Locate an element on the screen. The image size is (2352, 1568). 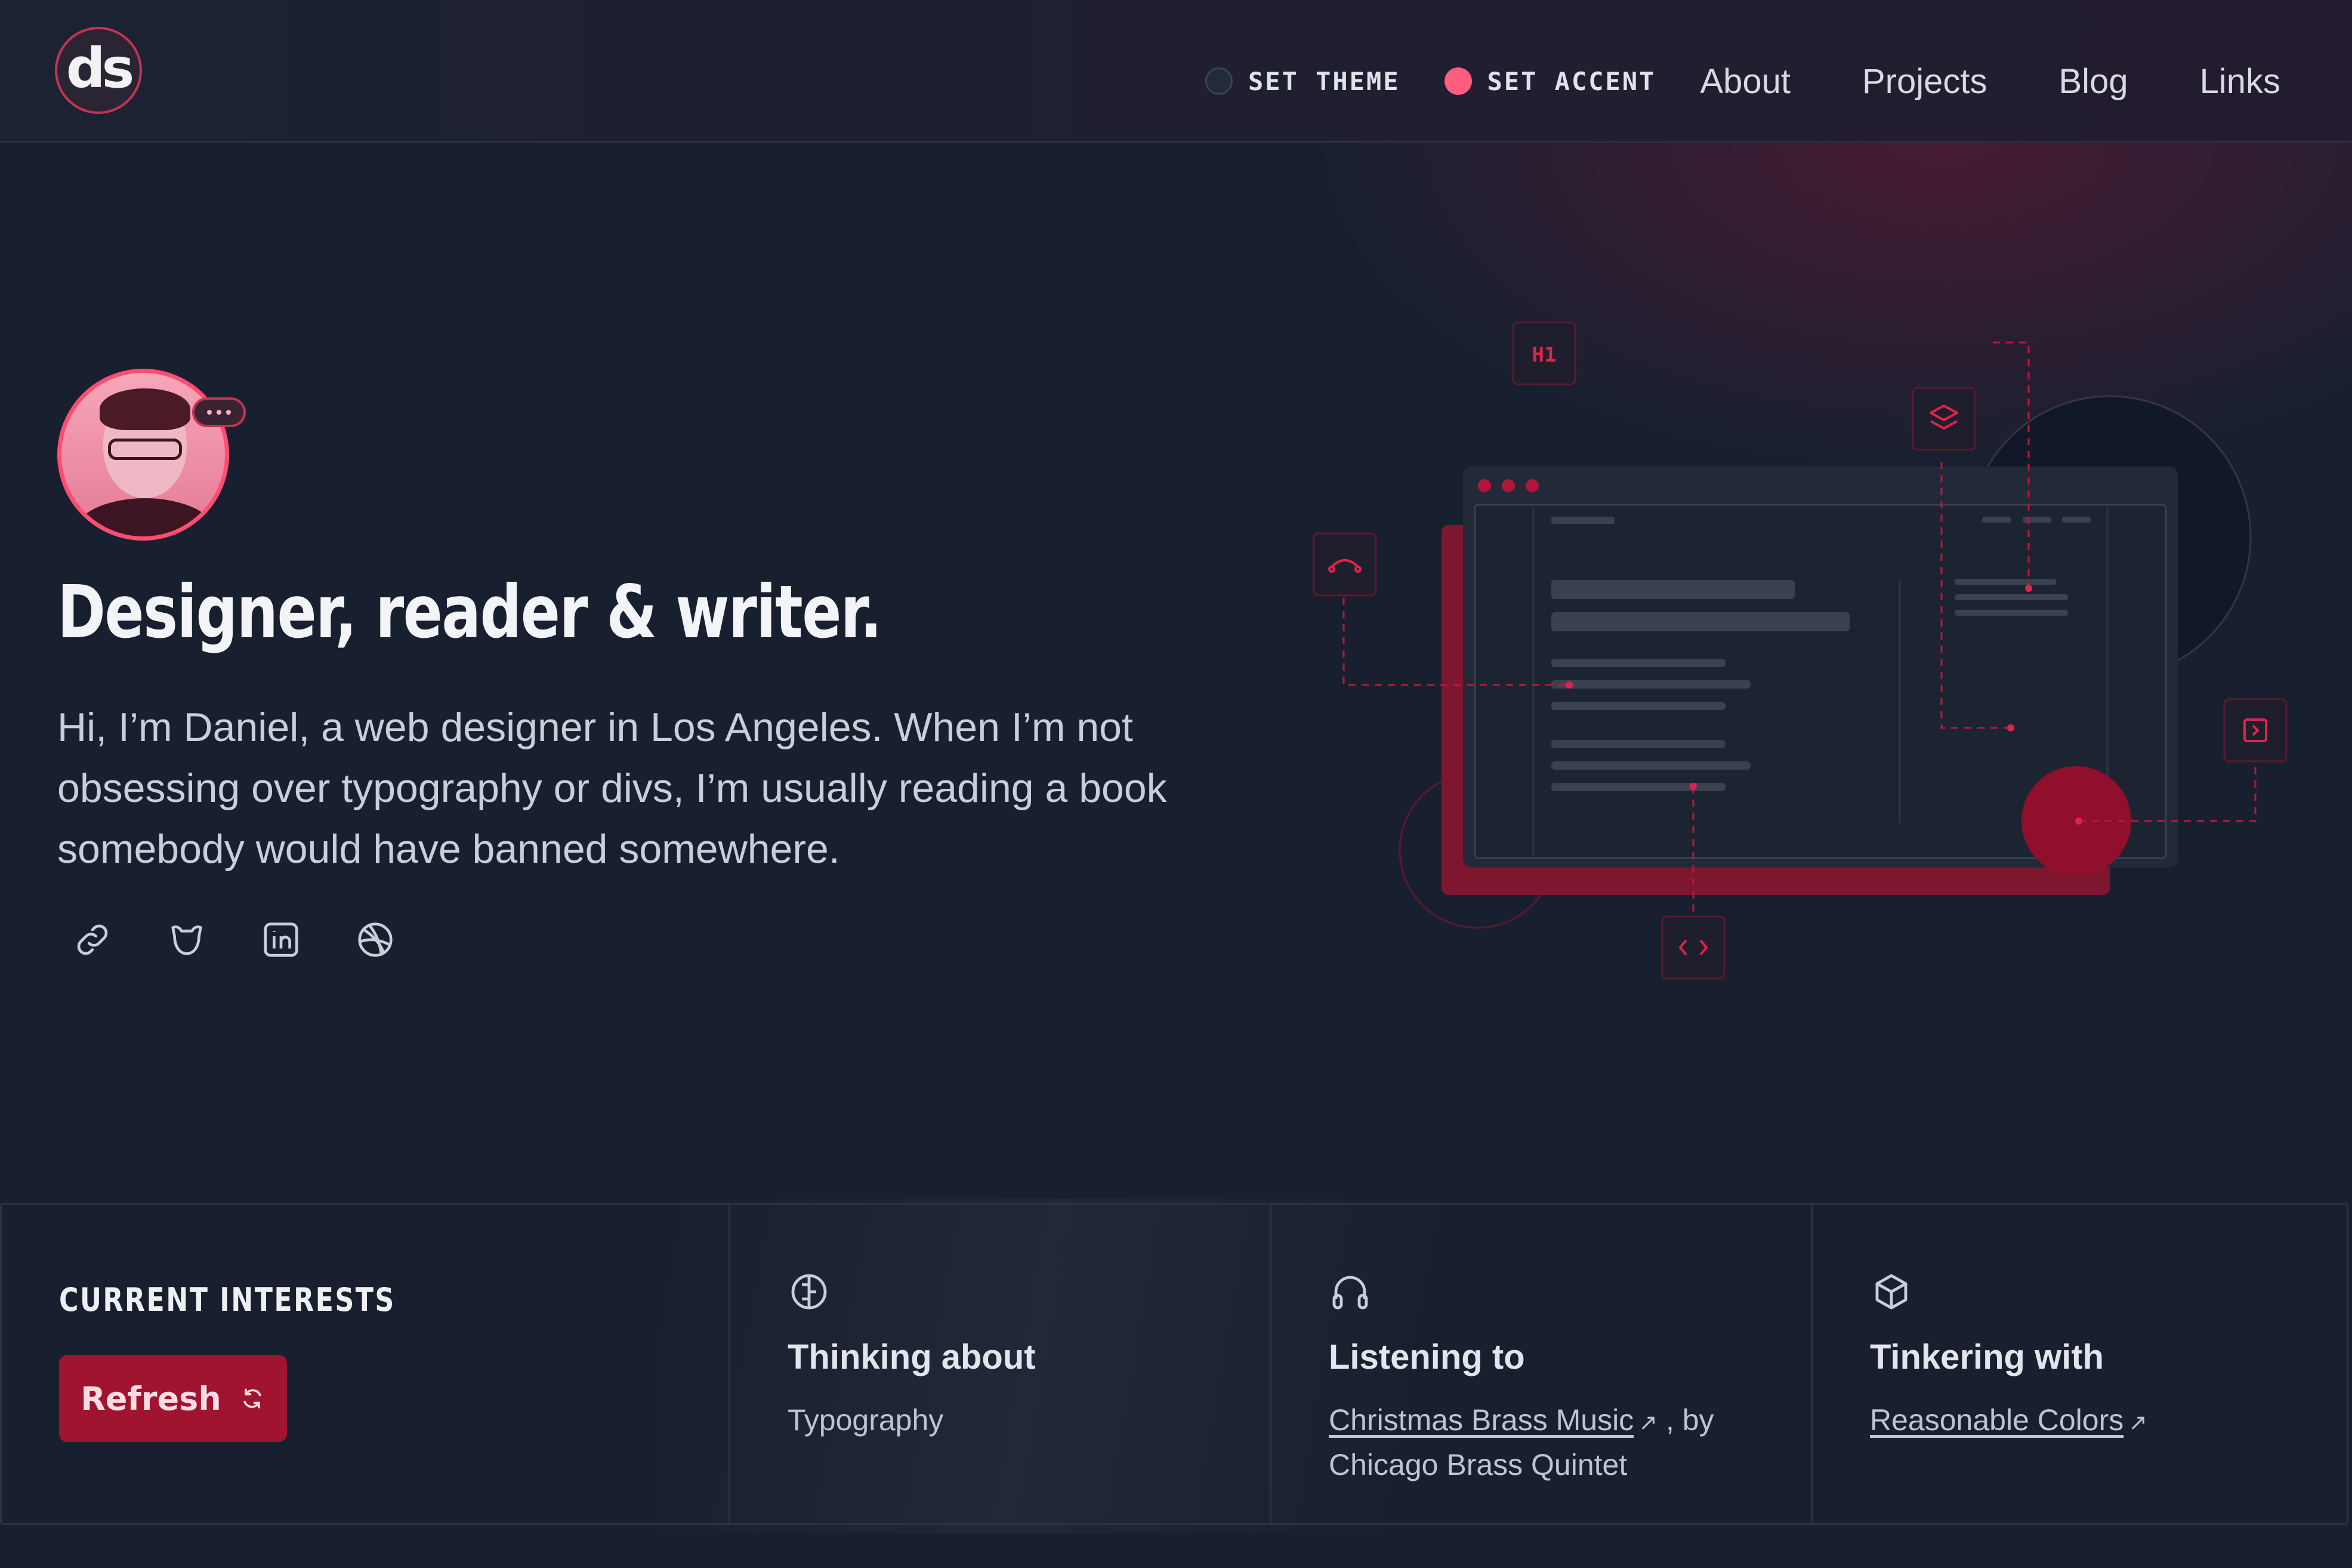
interests-heading: CURRENT INTERESTS is located at coordinates (227, 1300).